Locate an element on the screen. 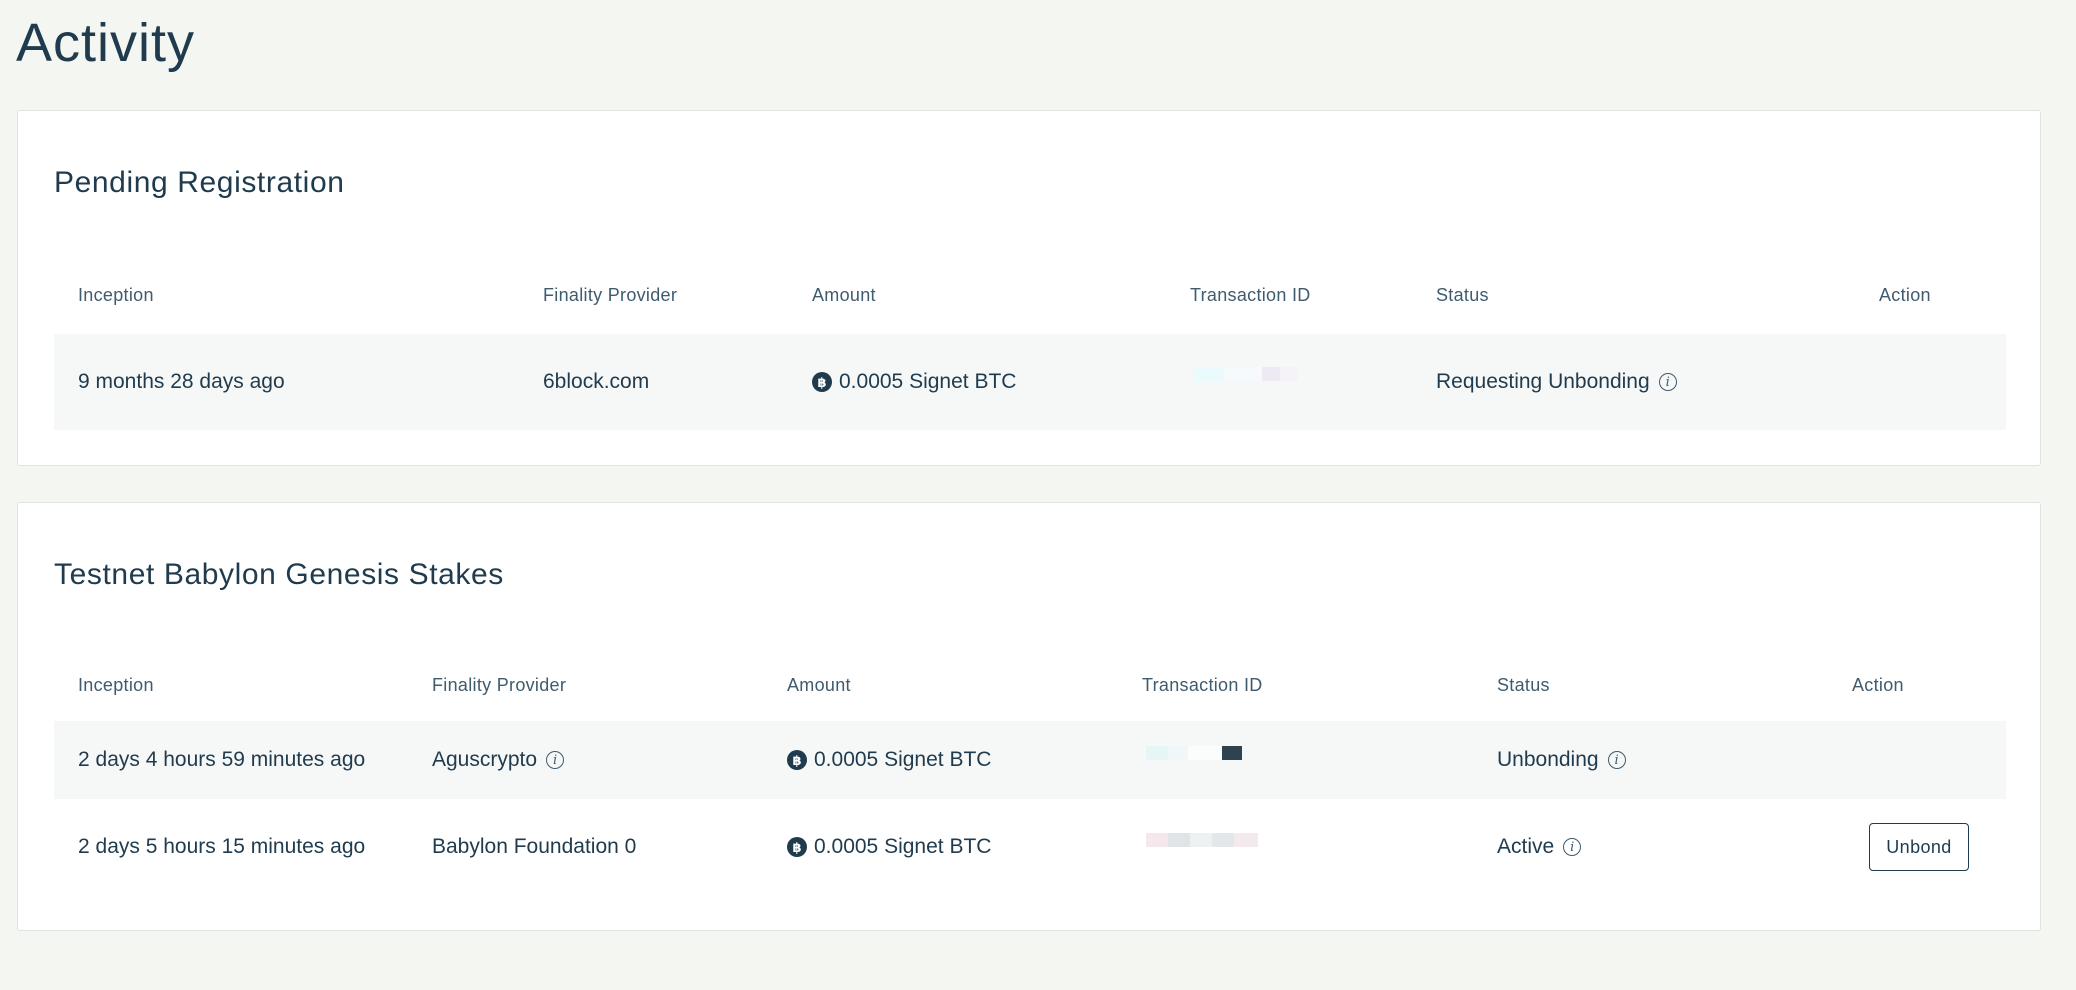 The image size is (2076, 990). finality-provider-cell: Babylon Foundation 0 is located at coordinates (534, 846).